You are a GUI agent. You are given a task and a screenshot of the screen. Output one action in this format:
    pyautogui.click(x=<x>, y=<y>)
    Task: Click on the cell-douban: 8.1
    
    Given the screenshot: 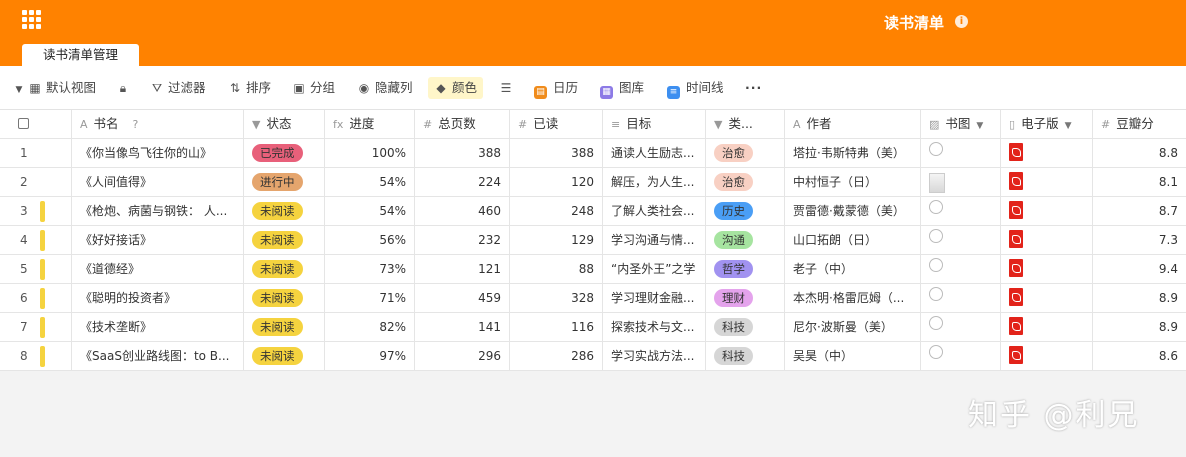 What is the action you would take?
    pyautogui.click(x=1139, y=182)
    